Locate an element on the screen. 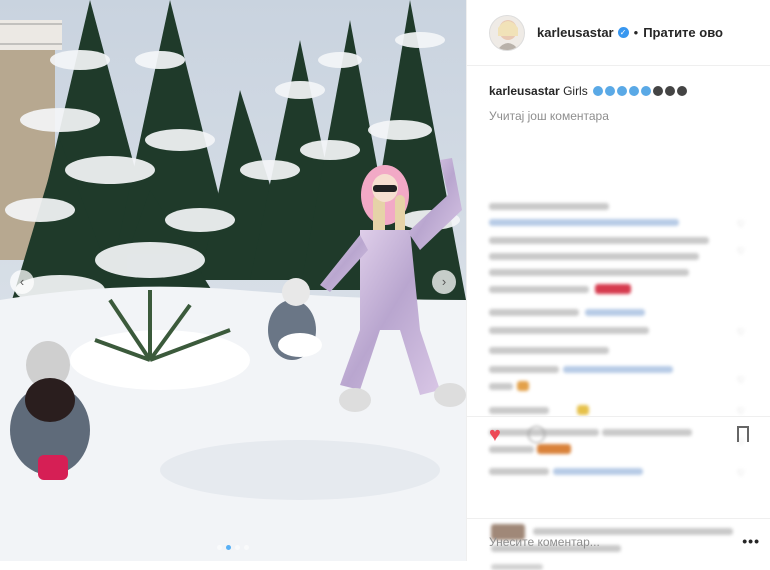 The height and width of the screenshot is (570, 770). comment-icon: ◯ is located at coordinates (536, 434).